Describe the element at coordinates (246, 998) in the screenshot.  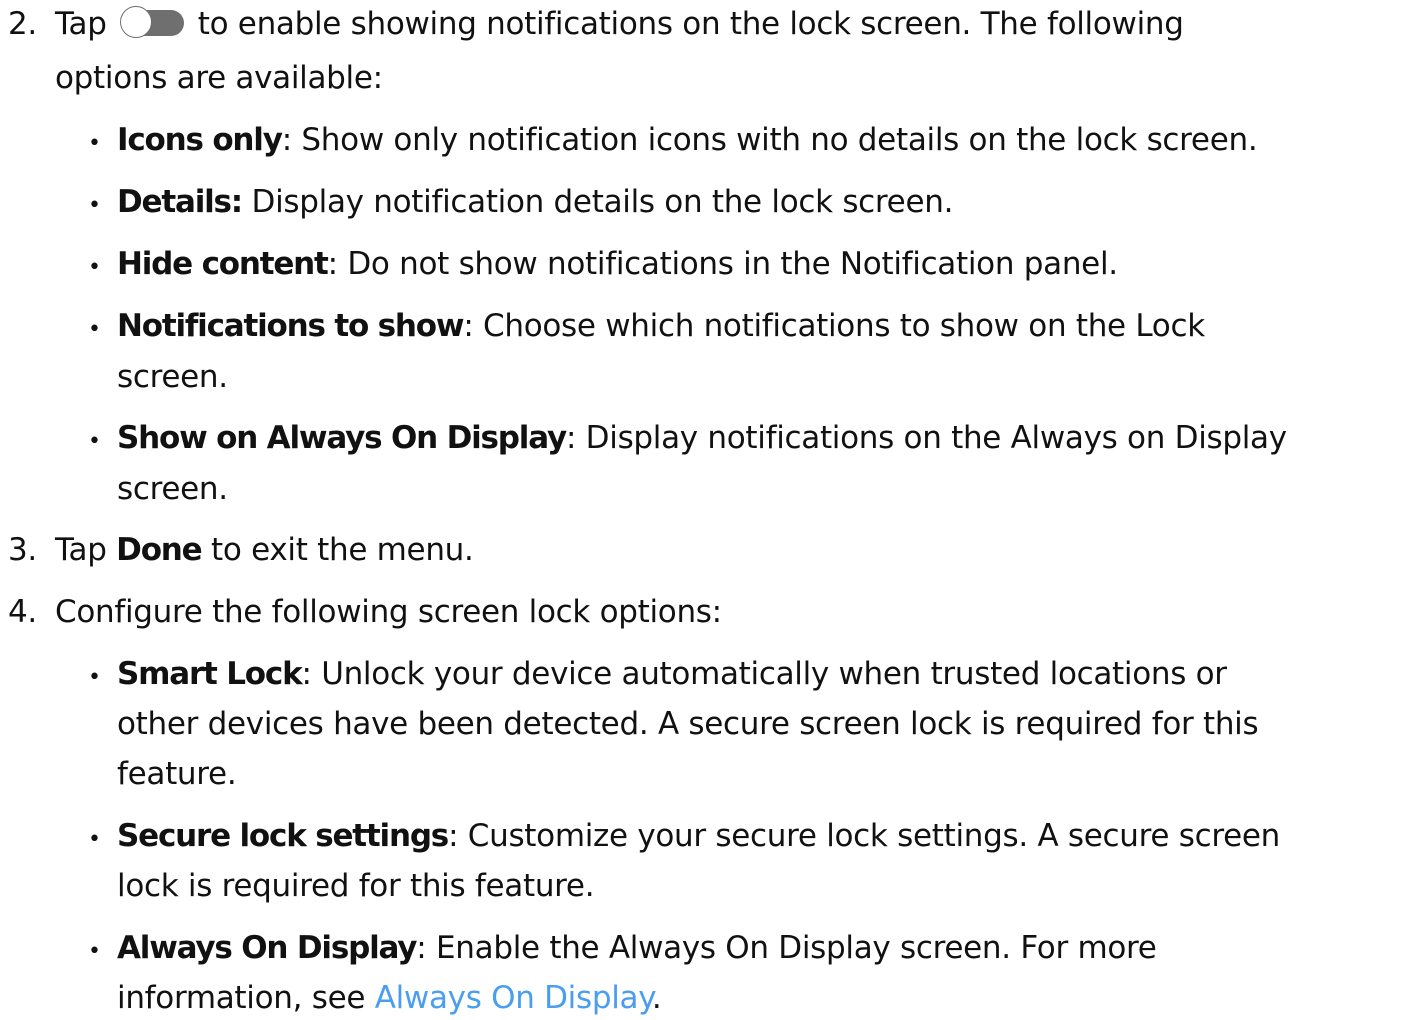
I see `option-desc-text: information, see` at that location.